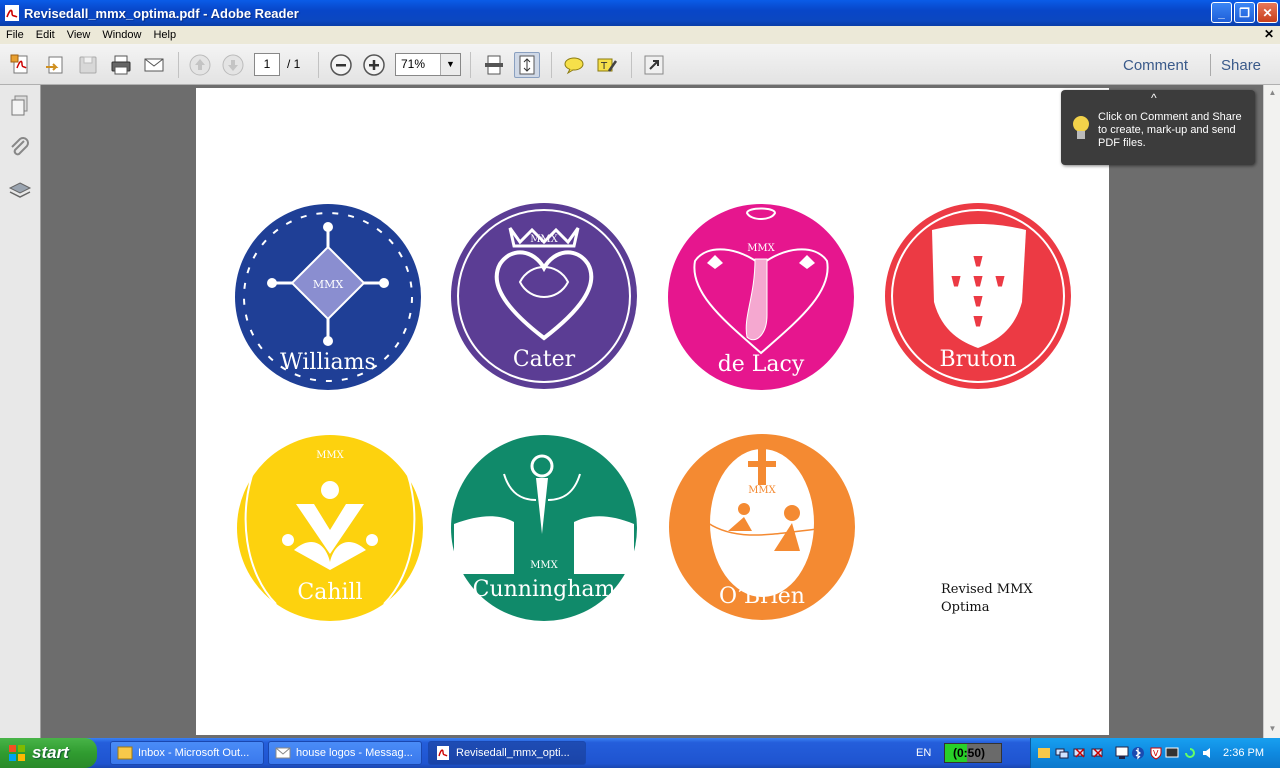  I want to click on display-settings-icon, so click(1172, 753).